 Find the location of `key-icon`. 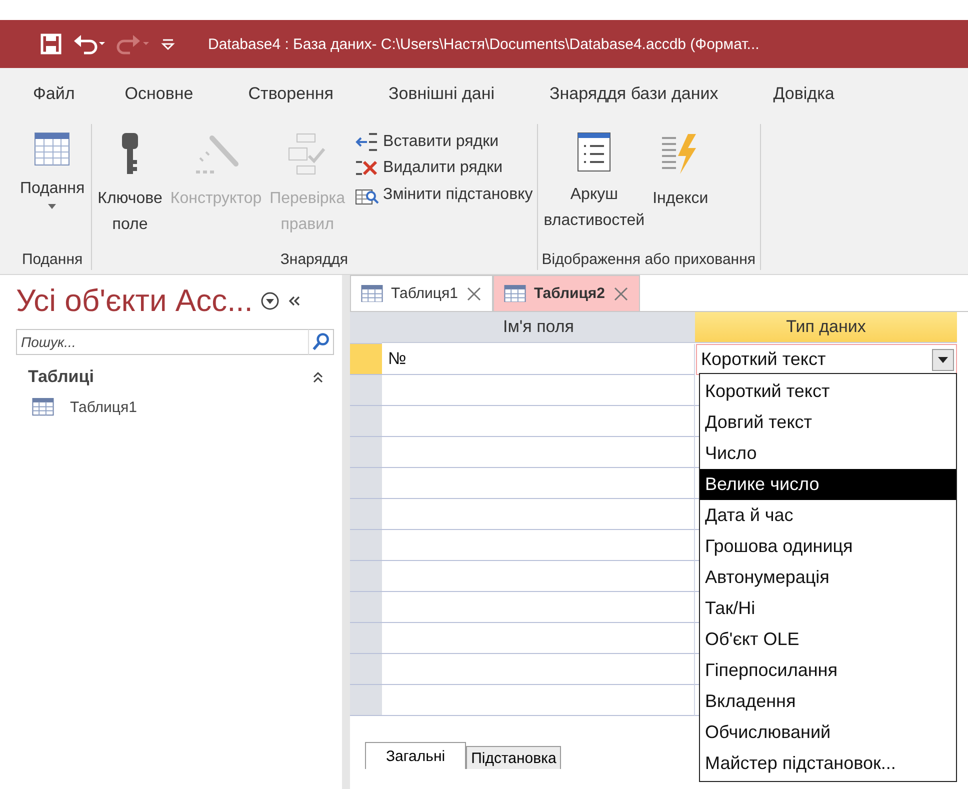

key-icon is located at coordinates (130, 154).